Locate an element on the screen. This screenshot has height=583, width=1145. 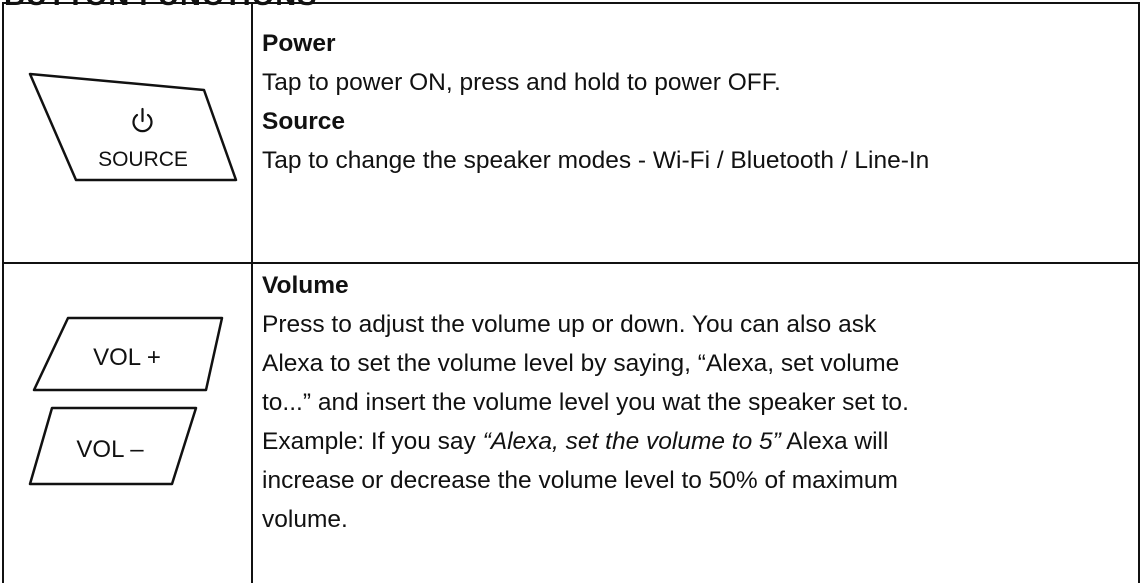
volume-down-icon: VOL – is located at coordinates (113, 446).